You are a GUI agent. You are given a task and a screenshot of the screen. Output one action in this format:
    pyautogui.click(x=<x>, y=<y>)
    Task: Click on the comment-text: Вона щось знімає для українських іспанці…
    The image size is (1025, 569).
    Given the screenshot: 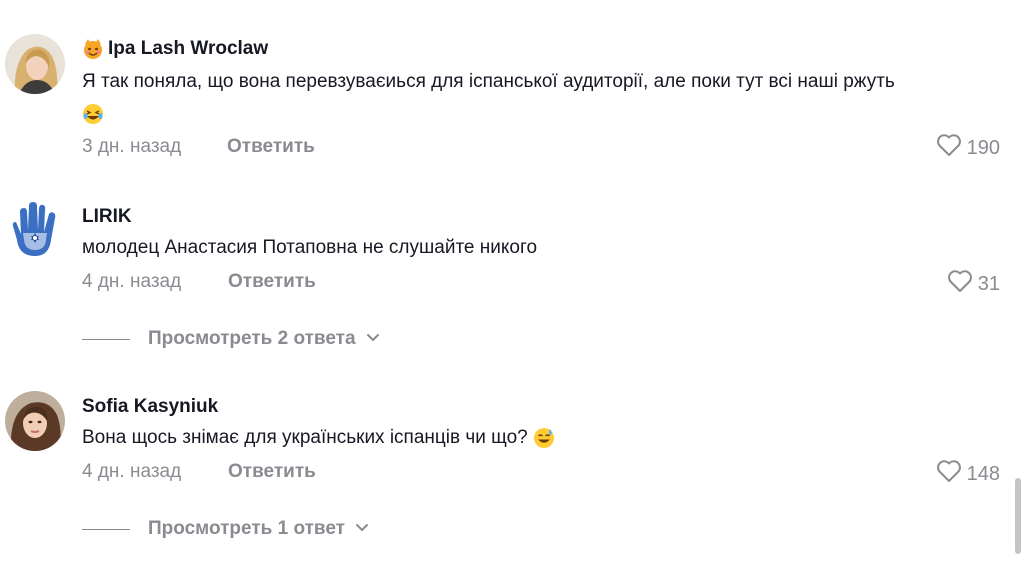 What is the action you would take?
    pyautogui.click(x=537, y=438)
    